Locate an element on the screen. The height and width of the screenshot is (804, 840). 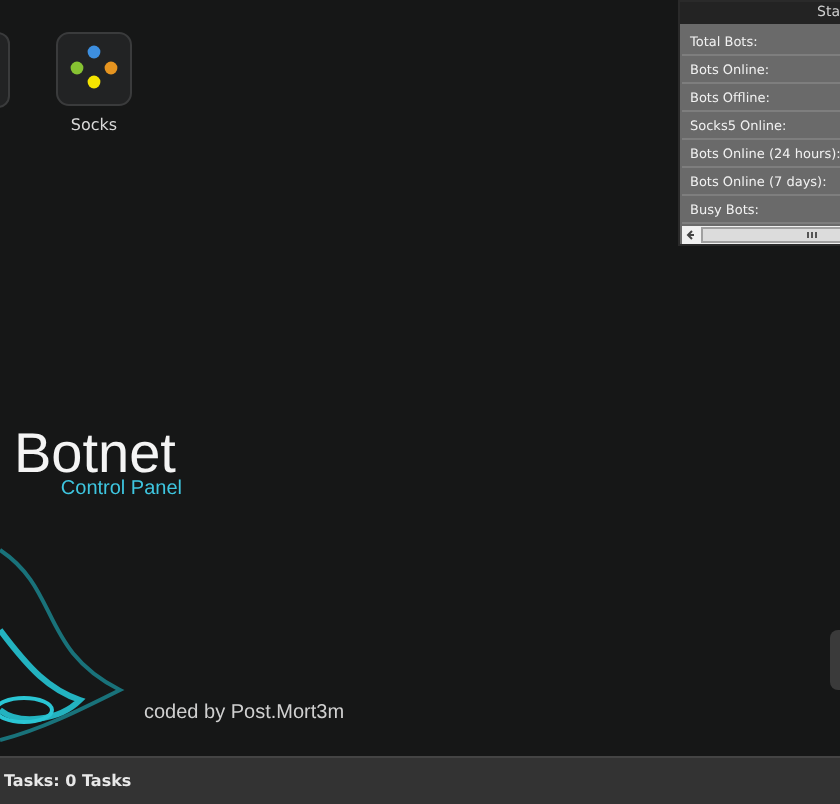
tasks-status: Tasks: 0 Tasks is located at coordinates (68, 781).